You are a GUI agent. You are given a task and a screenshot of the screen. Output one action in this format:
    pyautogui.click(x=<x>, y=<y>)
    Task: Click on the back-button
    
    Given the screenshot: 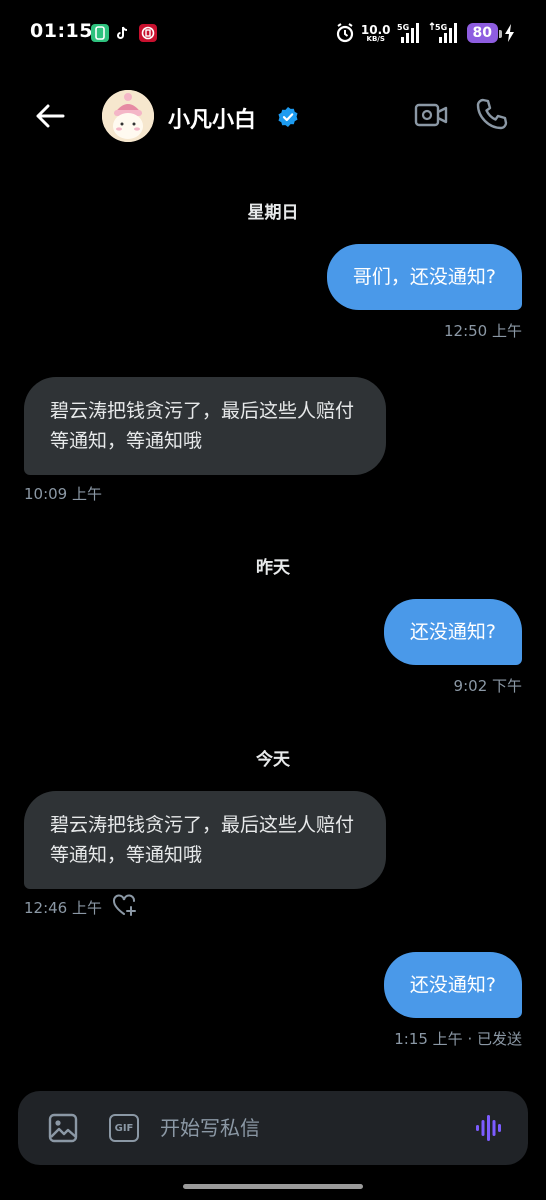 What is the action you would take?
    pyautogui.click(x=50, y=116)
    